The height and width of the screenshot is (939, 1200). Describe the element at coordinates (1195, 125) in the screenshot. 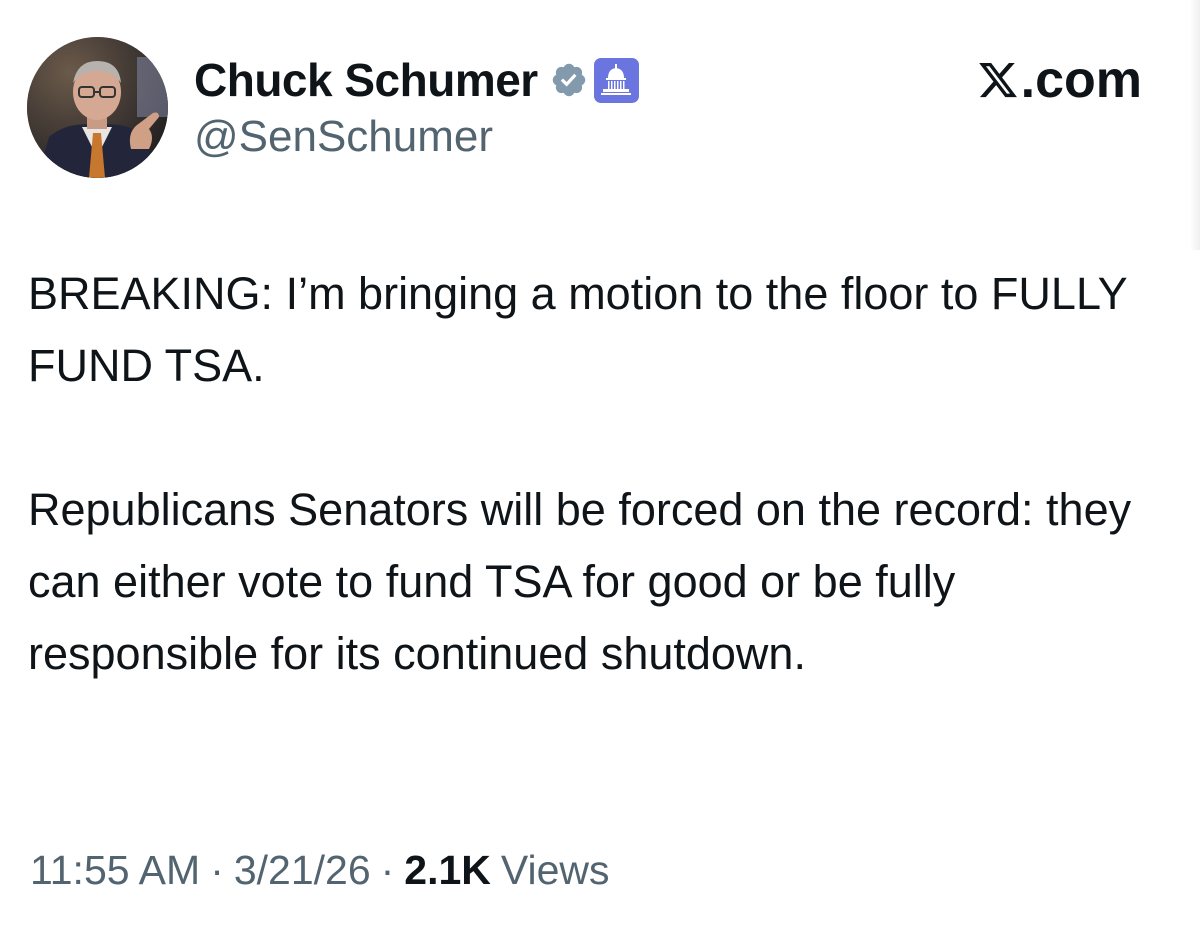

I see `edge-shadow` at that location.